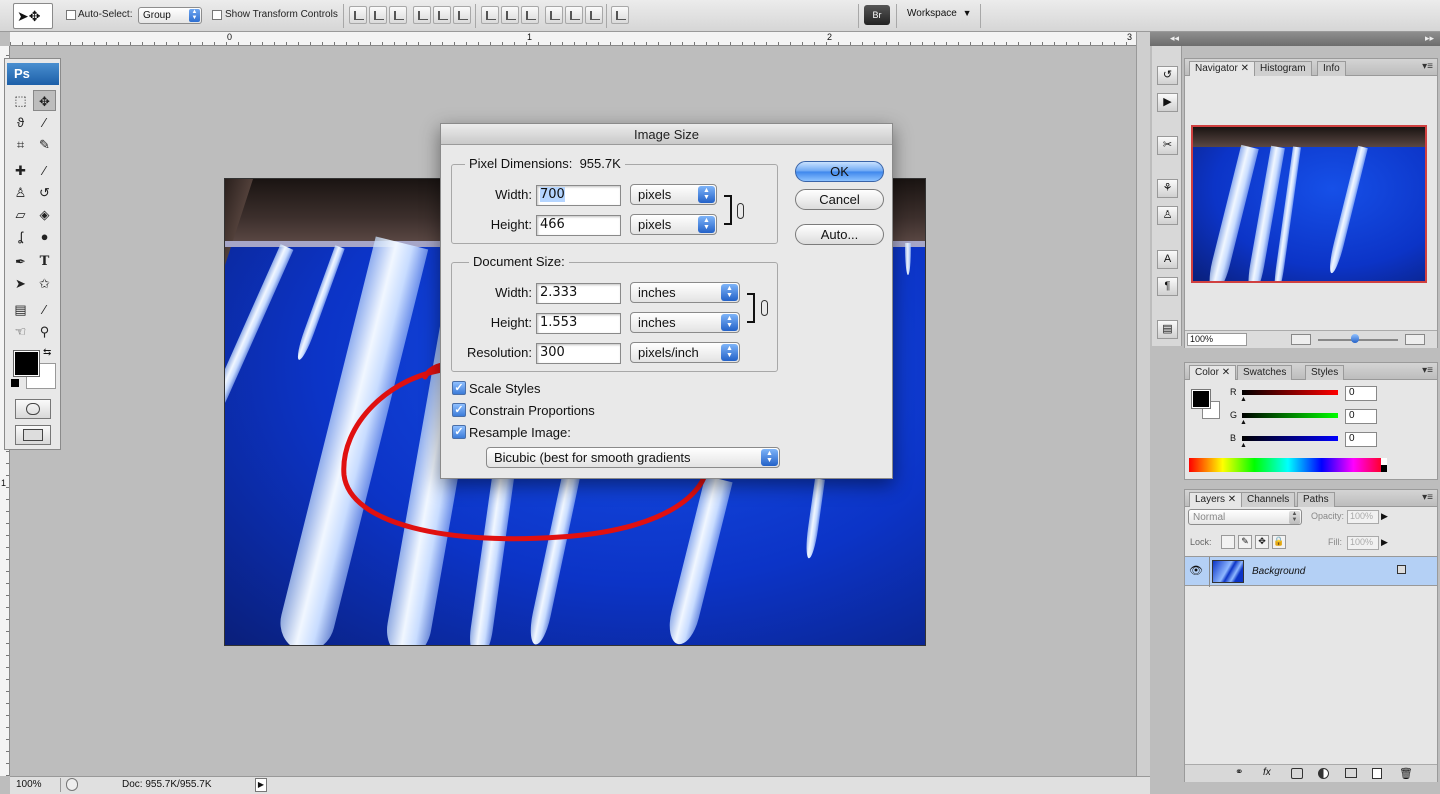  Describe the element at coordinates (877, 15) in the screenshot. I see `bridge-button: Br` at that location.